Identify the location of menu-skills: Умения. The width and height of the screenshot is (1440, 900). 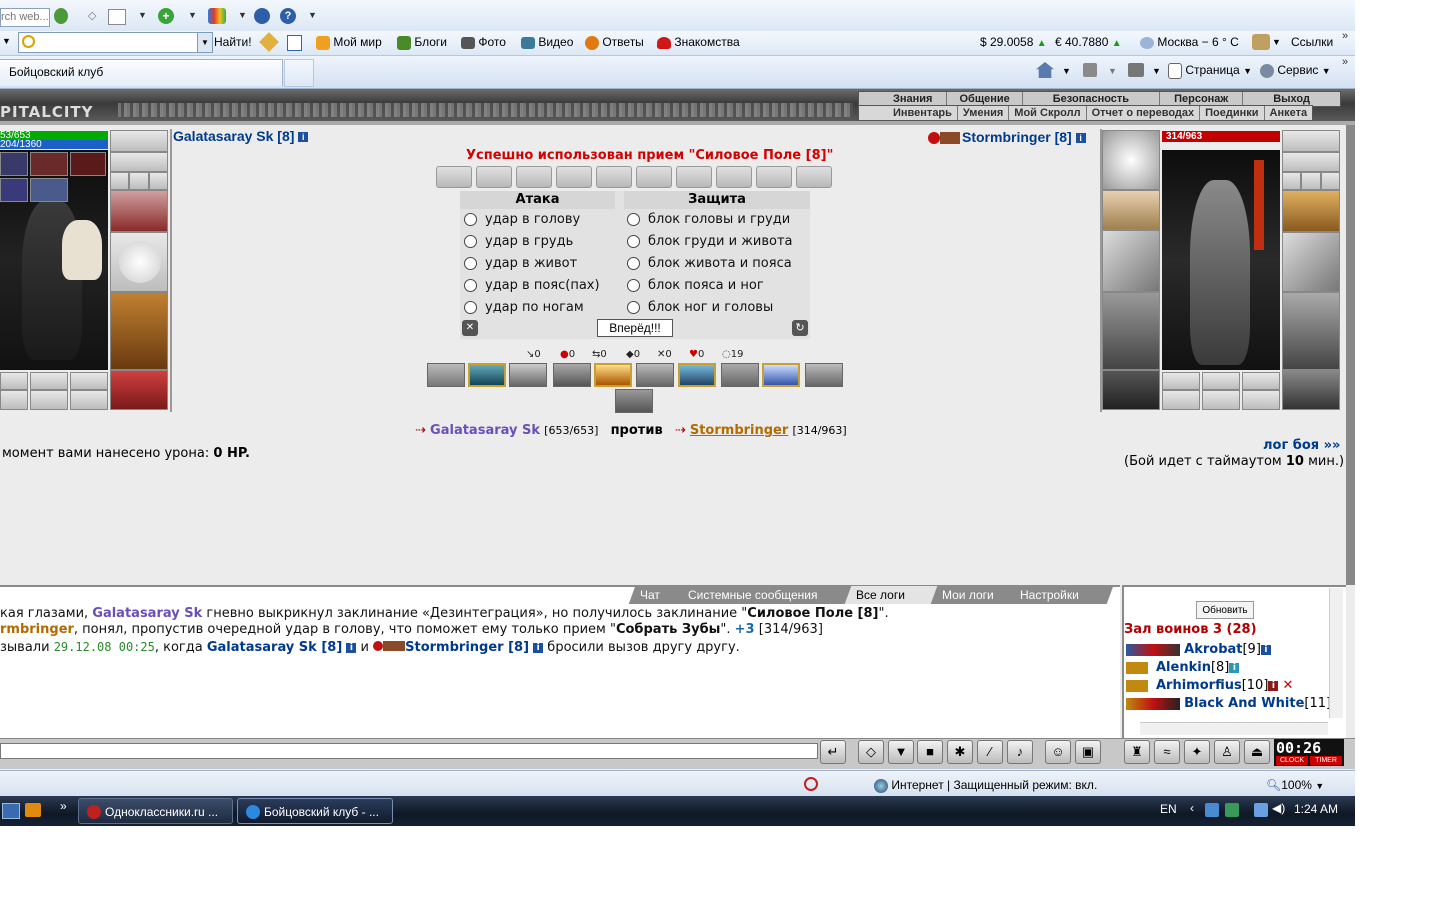
(984, 113).